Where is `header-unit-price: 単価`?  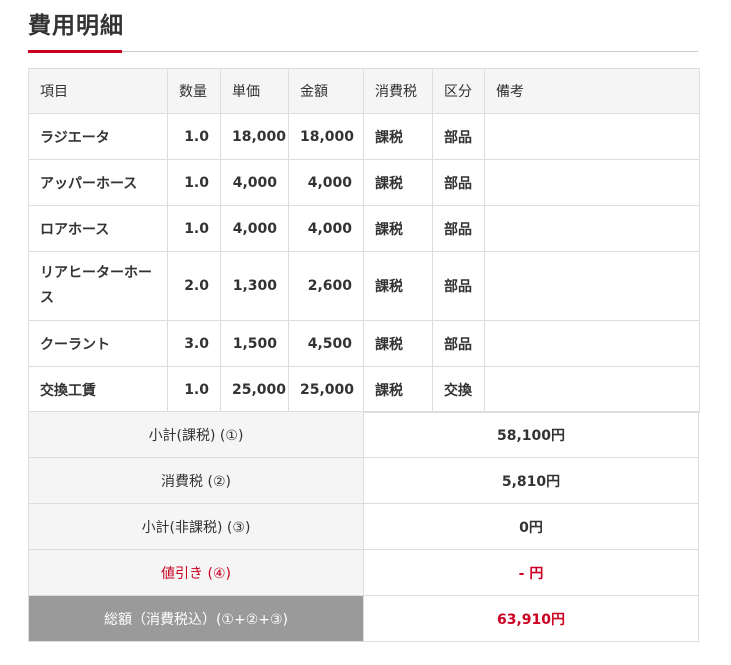 header-unit-price: 単価 is located at coordinates (254, 91).